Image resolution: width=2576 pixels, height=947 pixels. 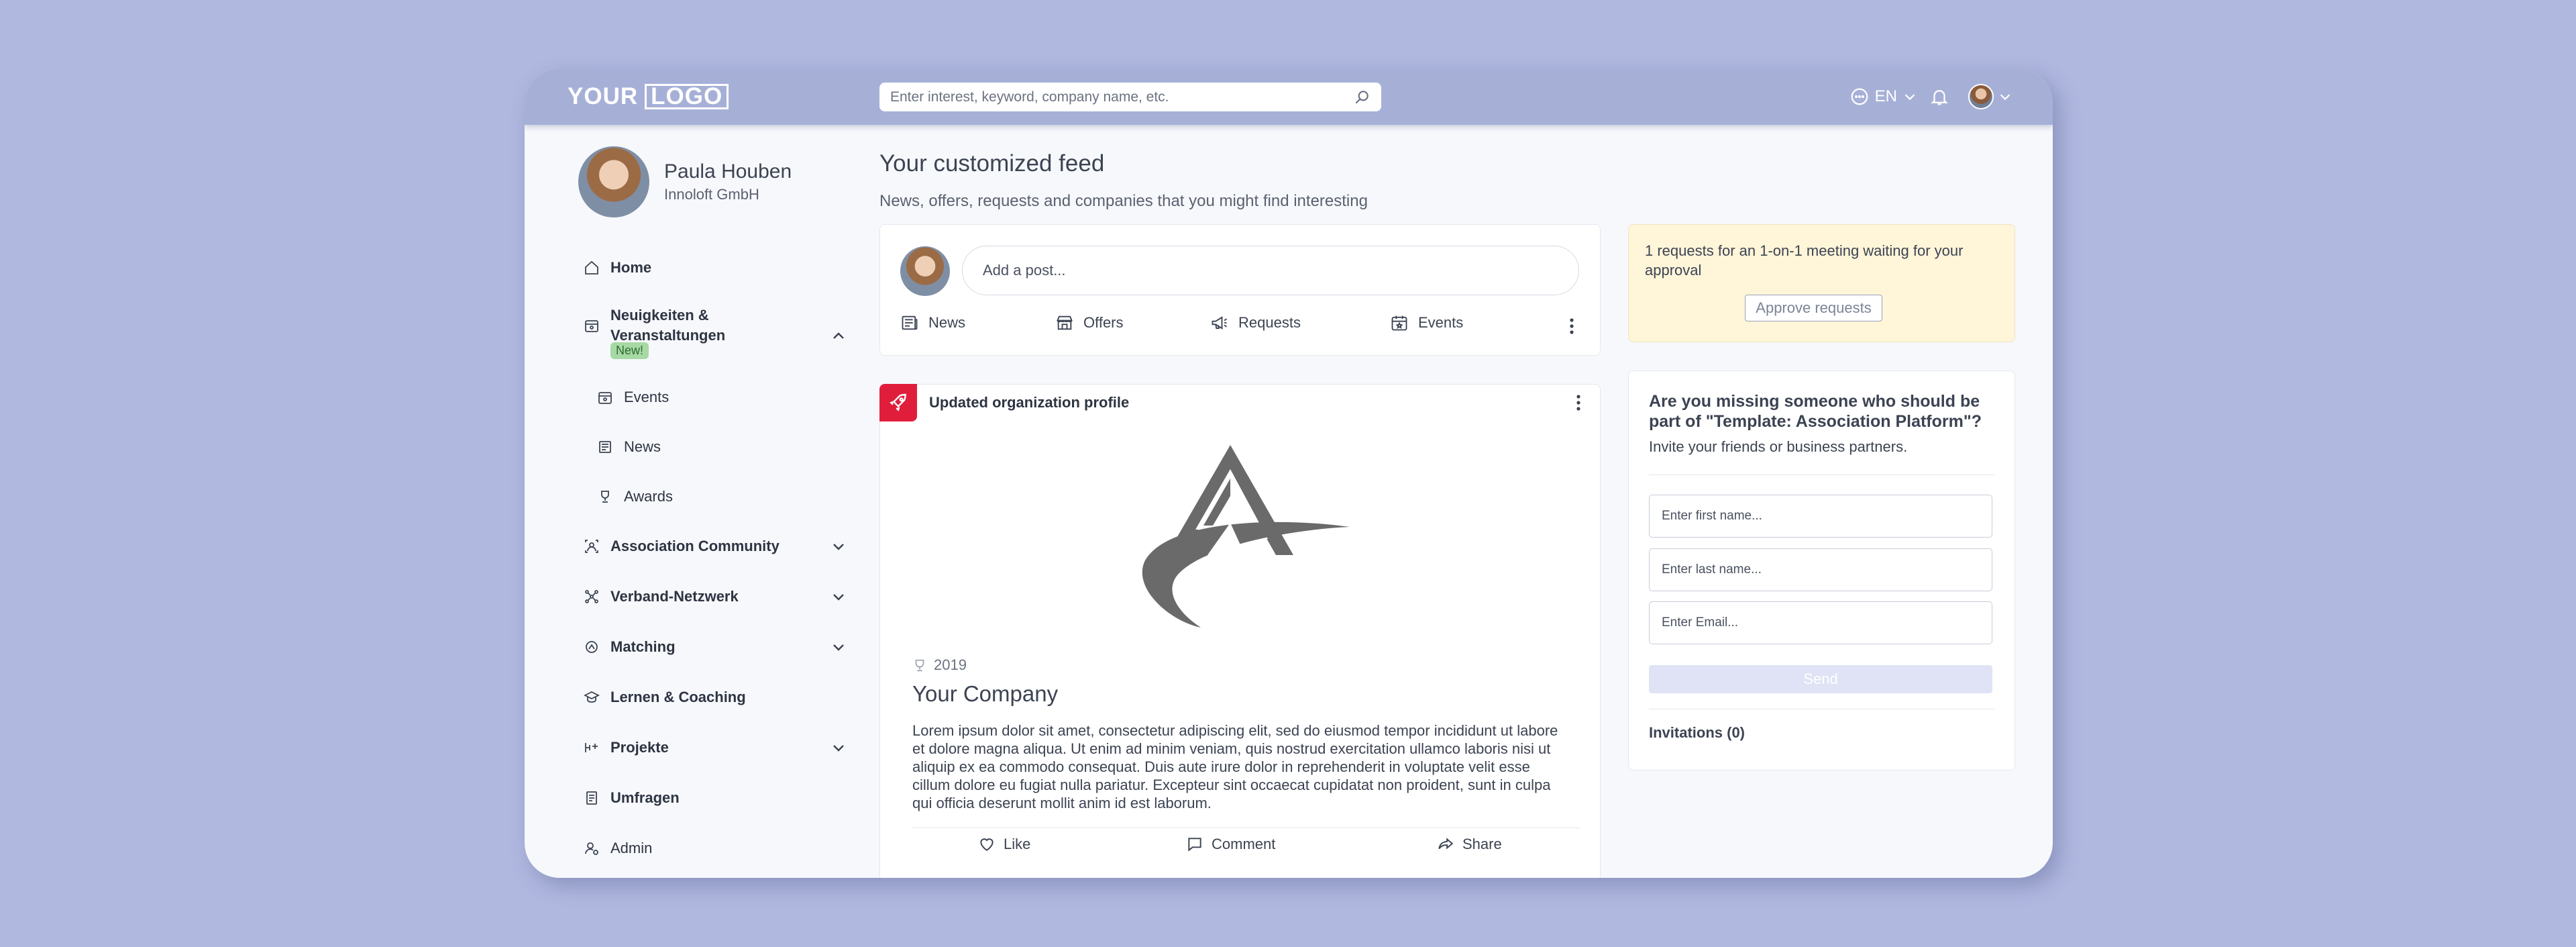 What do you see at coordinates (947, 322) in the screenshot?
I see `composer-action-label: News` at bounding box center [947, 322].